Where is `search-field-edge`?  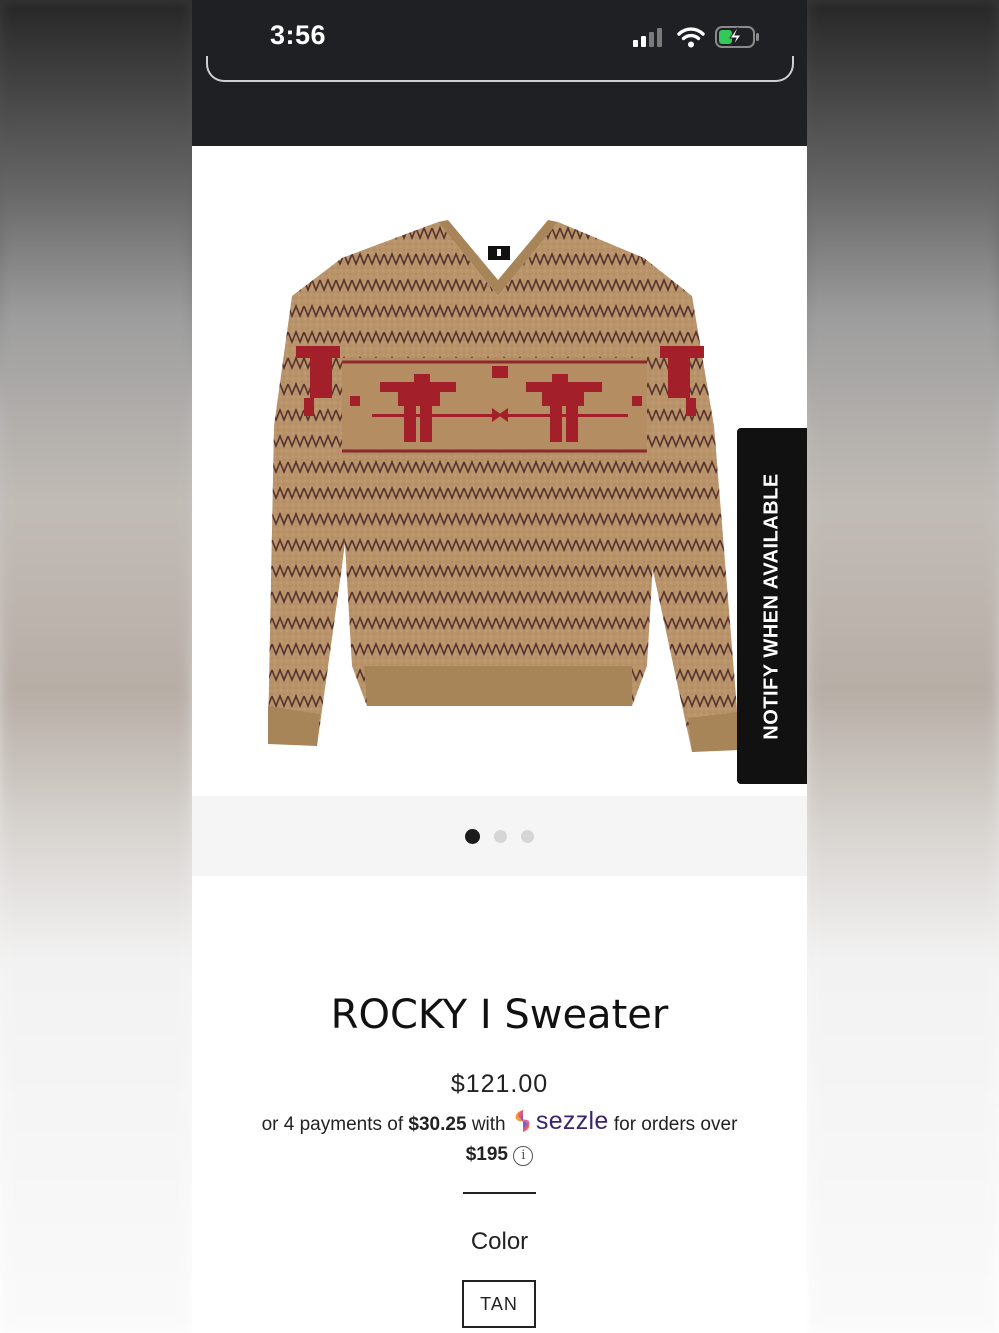 search-field-edge is located at coordinates (500, 69).